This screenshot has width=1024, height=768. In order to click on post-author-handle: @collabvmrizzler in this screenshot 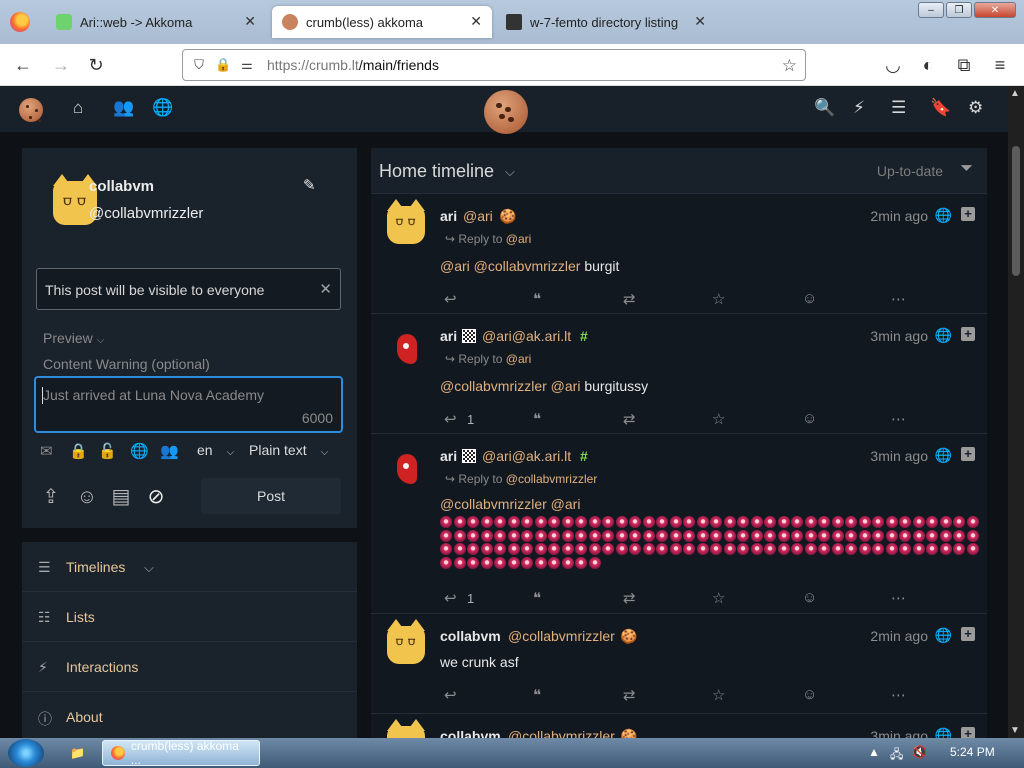, I will do `click(561, 733)`.